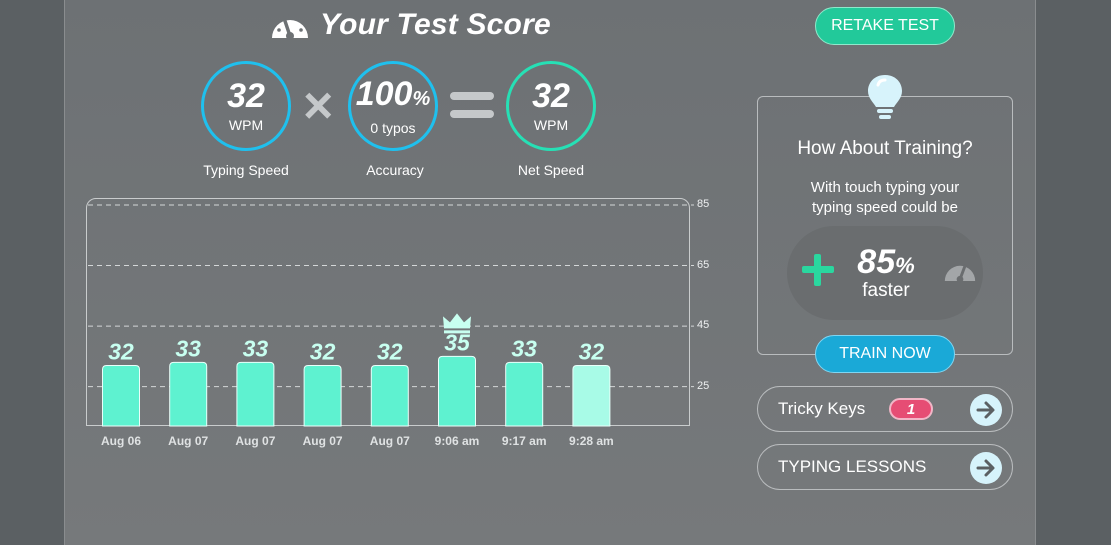  What do you see at coordinates (393, 127) in the screenshot?
I see `accuracy-typos: 0 typos` at bounding box center [393, 127].